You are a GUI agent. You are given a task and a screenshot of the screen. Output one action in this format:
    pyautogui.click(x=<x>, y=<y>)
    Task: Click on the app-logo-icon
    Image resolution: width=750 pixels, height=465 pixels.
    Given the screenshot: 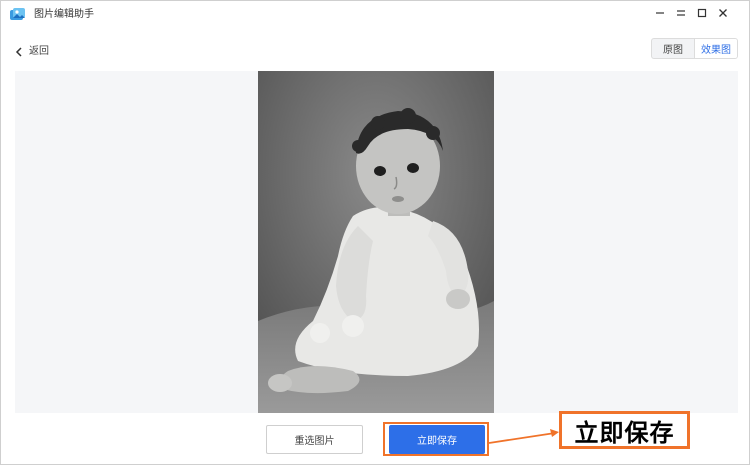 What is the action you would take?
    pyautogui.click(x=17, y=14)
    